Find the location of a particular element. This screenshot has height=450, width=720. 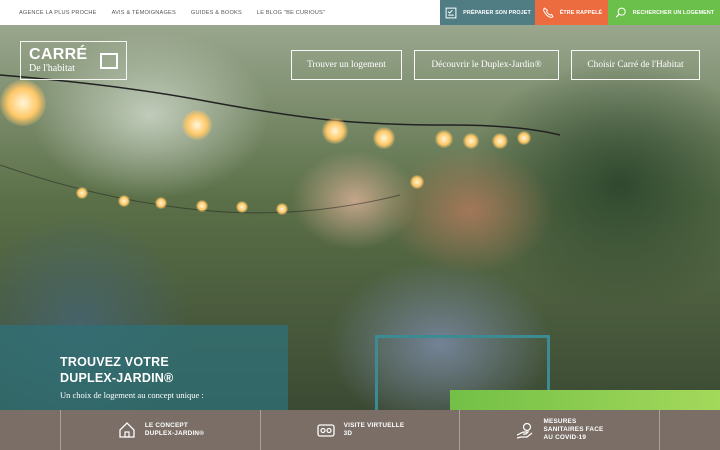

search-housing-button: RECHERCHER UN LOGEMENT is located at coordinates (664, 12).